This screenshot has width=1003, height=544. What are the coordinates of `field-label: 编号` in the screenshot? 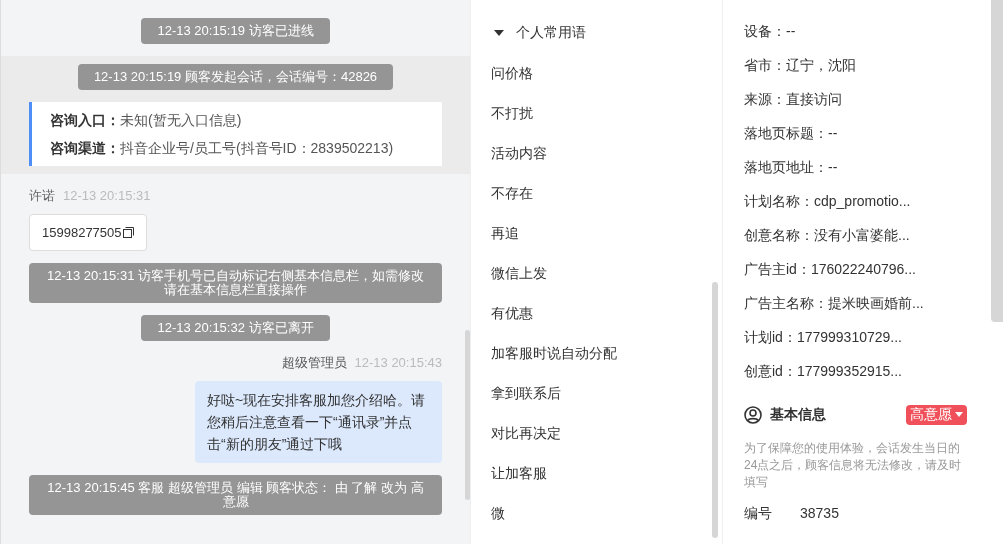 It's located at (758, 513).